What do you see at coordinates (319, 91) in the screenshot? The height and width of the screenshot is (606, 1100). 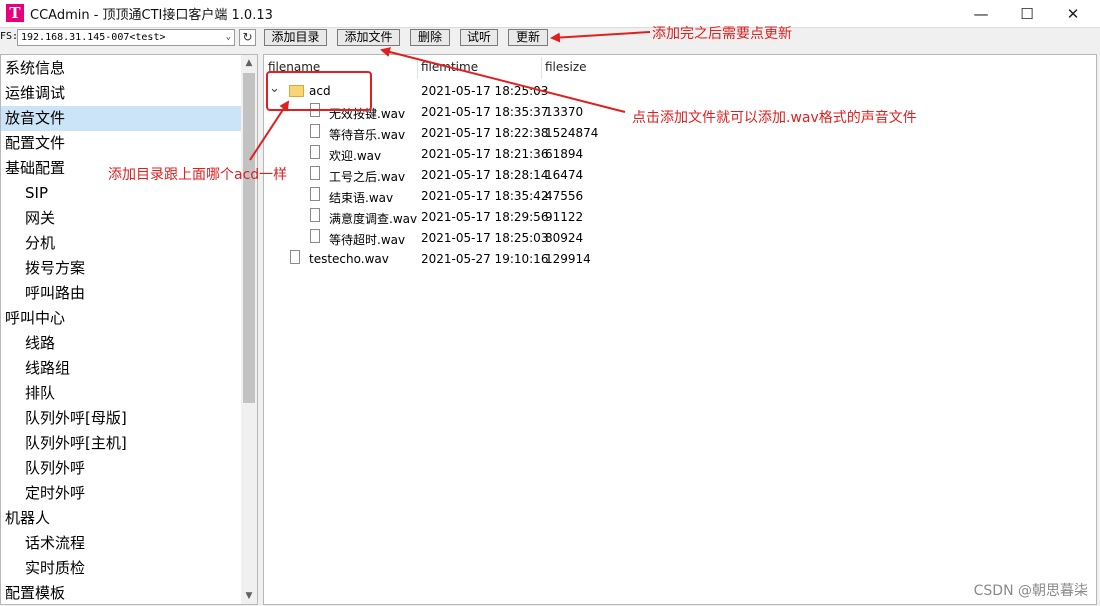 I see `acd-highlight-box` at bounding box center [319, 91].